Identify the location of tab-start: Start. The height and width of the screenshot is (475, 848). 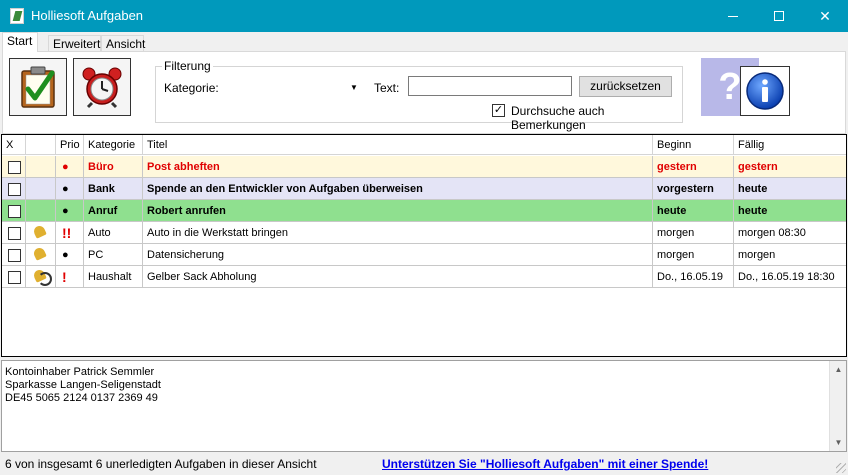
(20, 42).